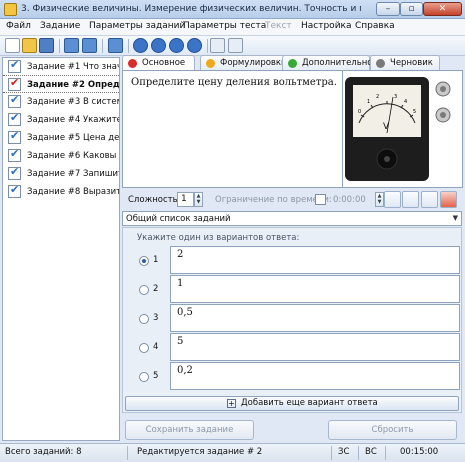  What do you see at coordinates (180, 341) in the screenshot?
I see `answer-text: 5` at bounding box center [180, 341].